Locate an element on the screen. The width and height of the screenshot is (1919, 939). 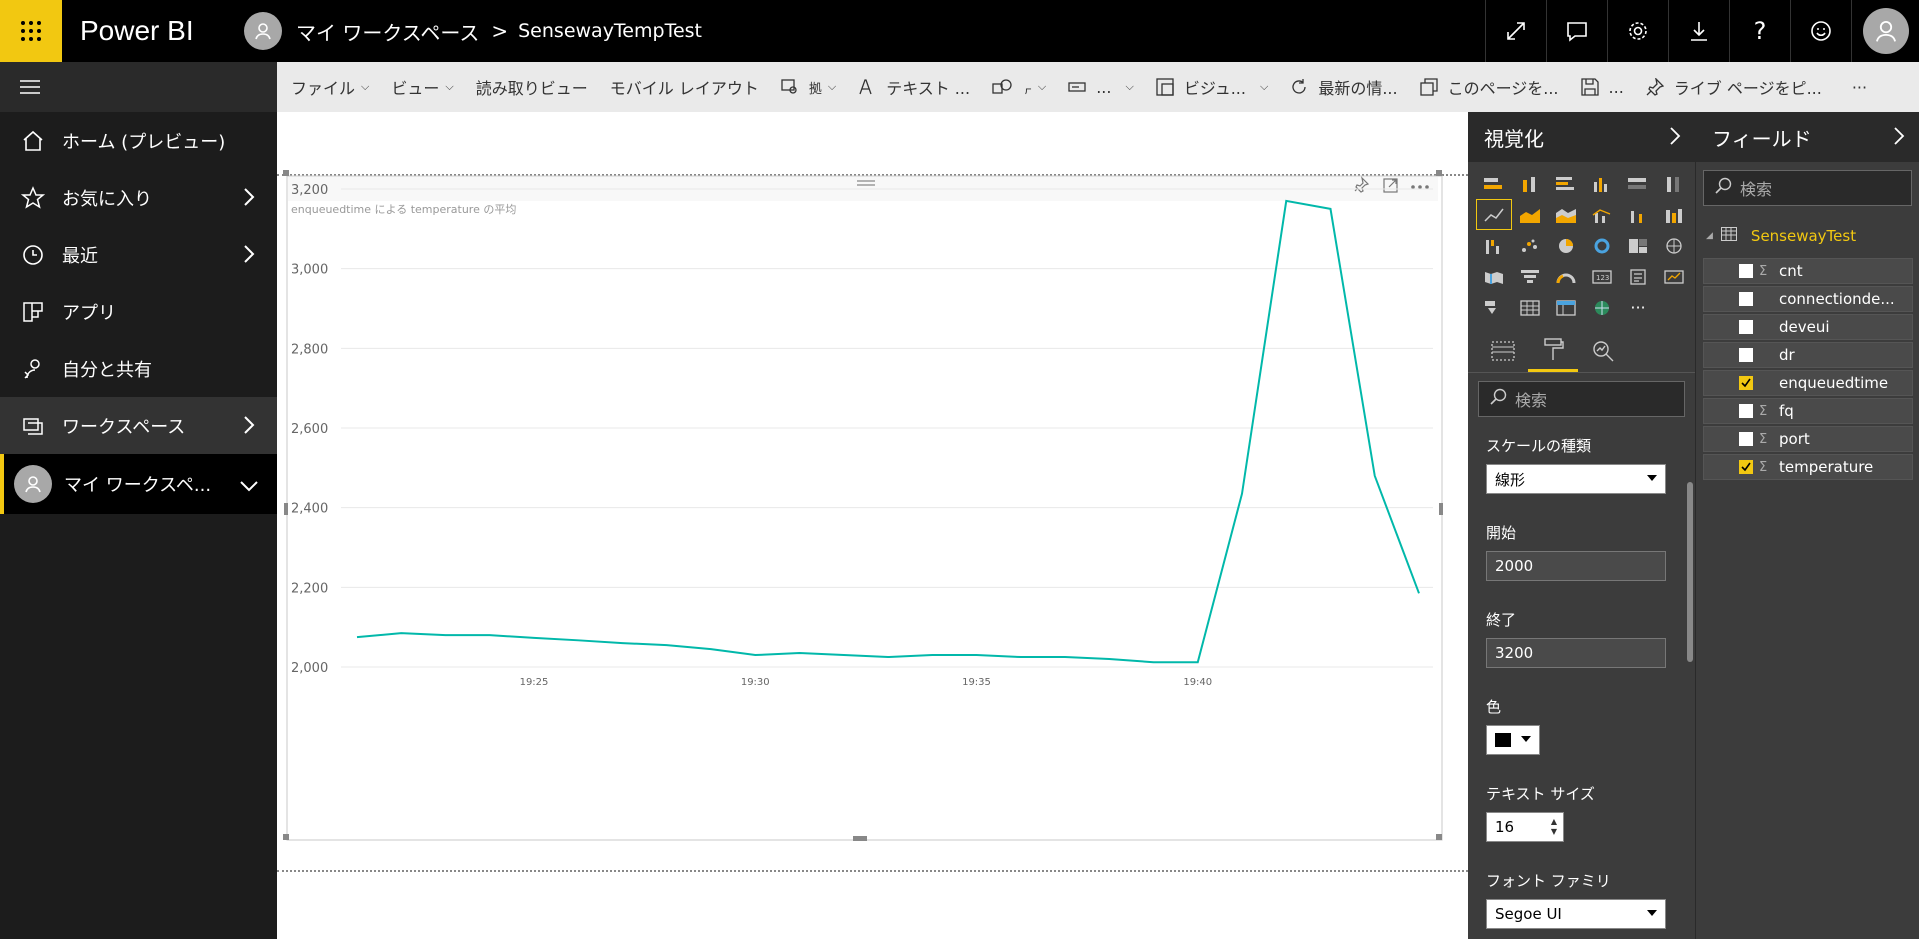
shapes-icon is located at coordinates (1003, 87).